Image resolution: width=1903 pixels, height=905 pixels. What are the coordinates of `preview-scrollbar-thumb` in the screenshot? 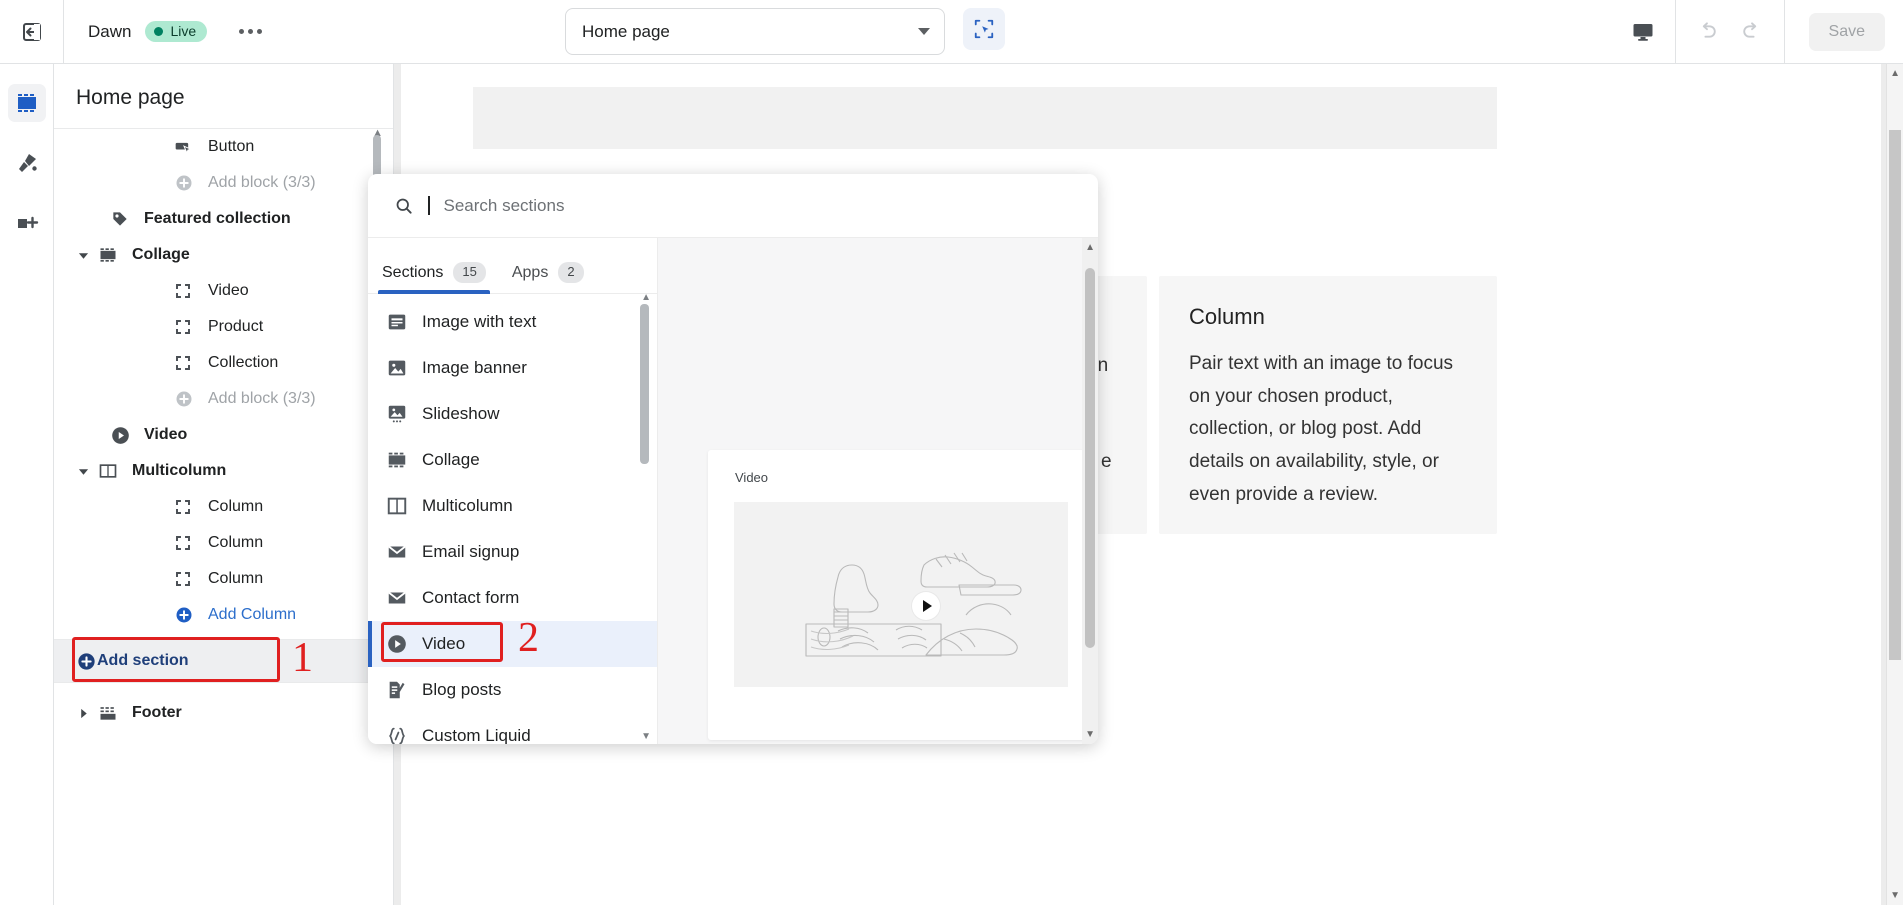 It's located at (1895, 395).